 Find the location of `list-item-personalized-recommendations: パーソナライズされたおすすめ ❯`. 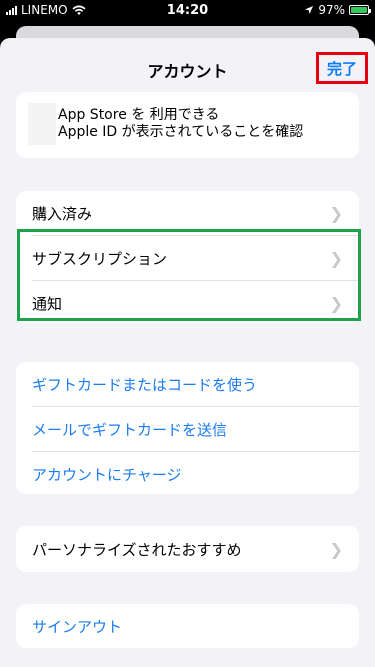

list-item-personalized-recommendations: パーソナライズされたおすすめ ❯ is located at coordinates (187, 549).